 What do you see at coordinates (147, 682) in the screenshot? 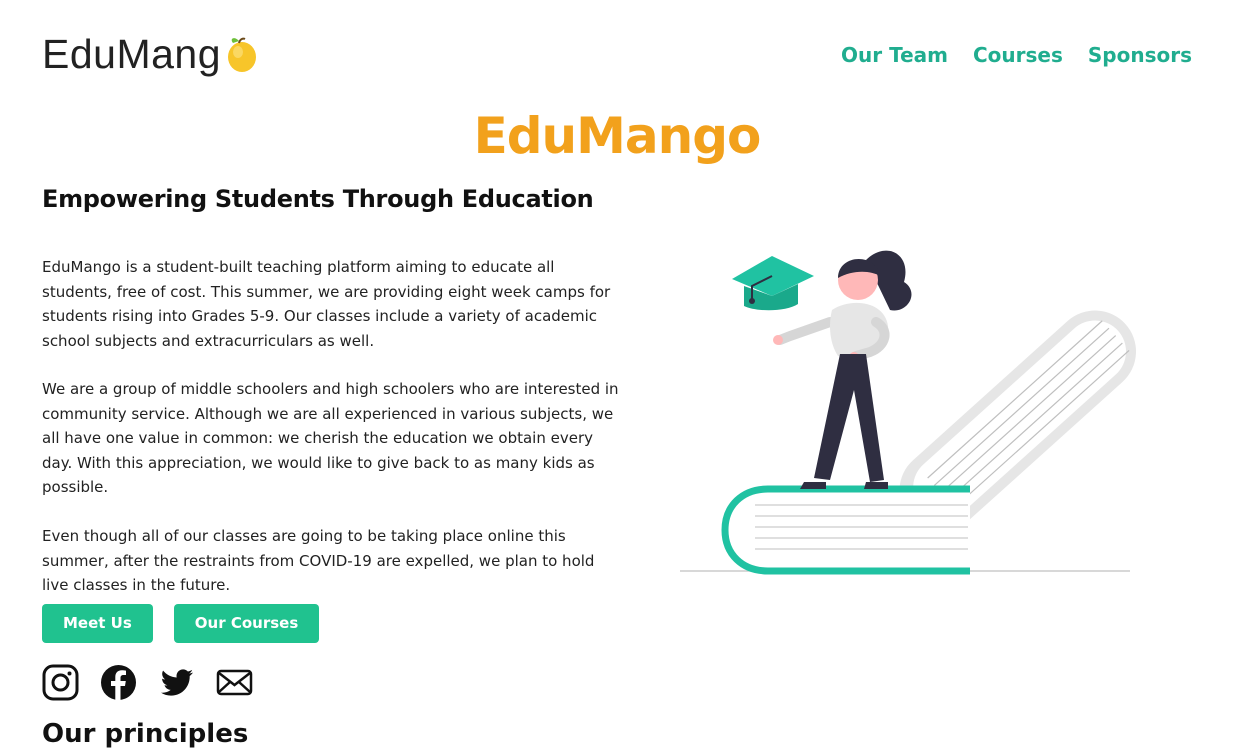
I see `social-links` at bounding box center [147, 682].